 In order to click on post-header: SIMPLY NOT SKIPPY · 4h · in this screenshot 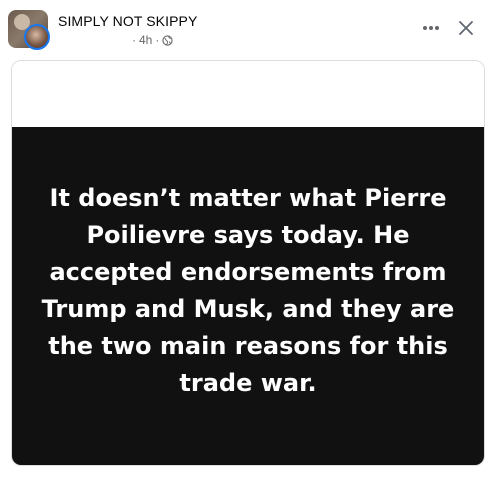, I will do `click(250, 29)`.